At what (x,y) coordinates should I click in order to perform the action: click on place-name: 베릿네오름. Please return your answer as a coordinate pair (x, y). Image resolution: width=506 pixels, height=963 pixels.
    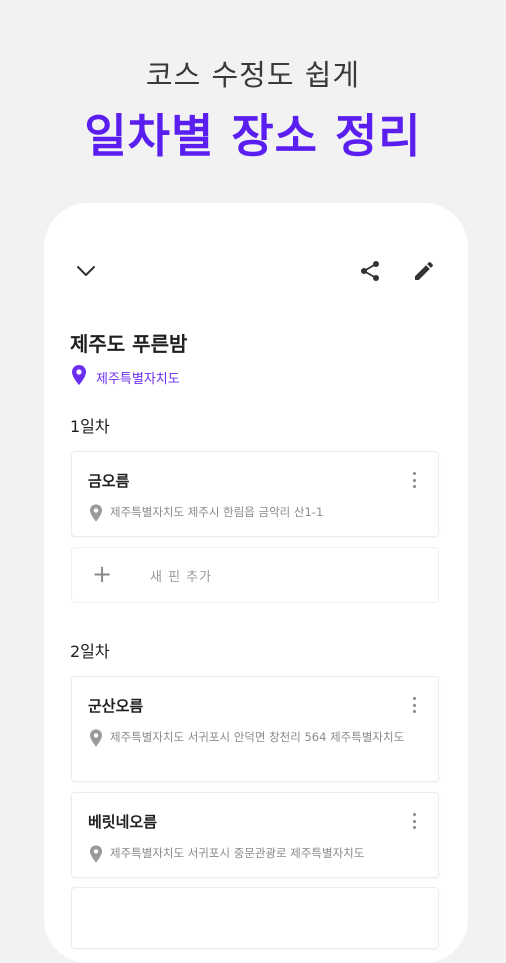
    Looking at the image, I should click on (123, 822).